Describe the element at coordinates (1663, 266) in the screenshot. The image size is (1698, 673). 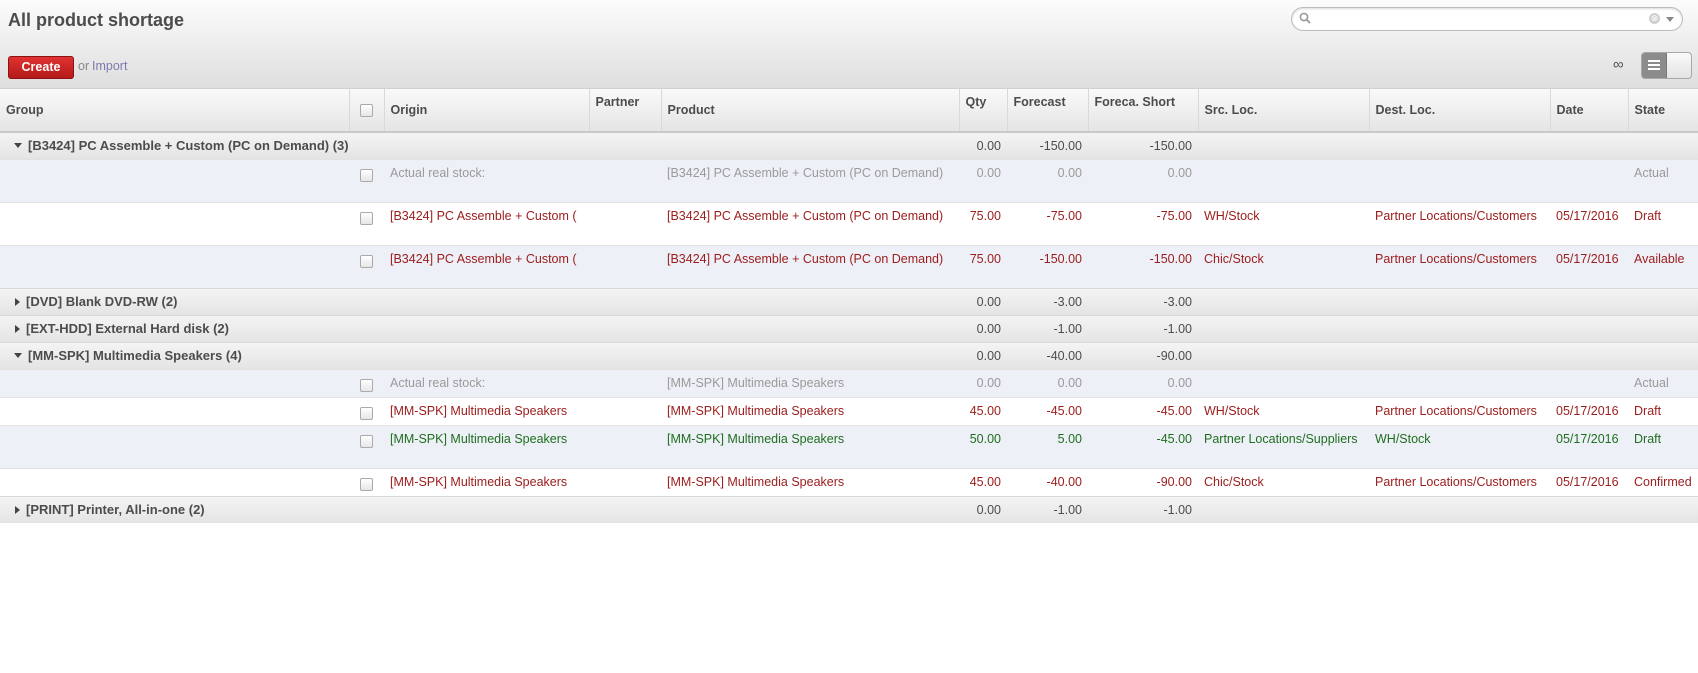
I see `state-cell: Available` at that location.